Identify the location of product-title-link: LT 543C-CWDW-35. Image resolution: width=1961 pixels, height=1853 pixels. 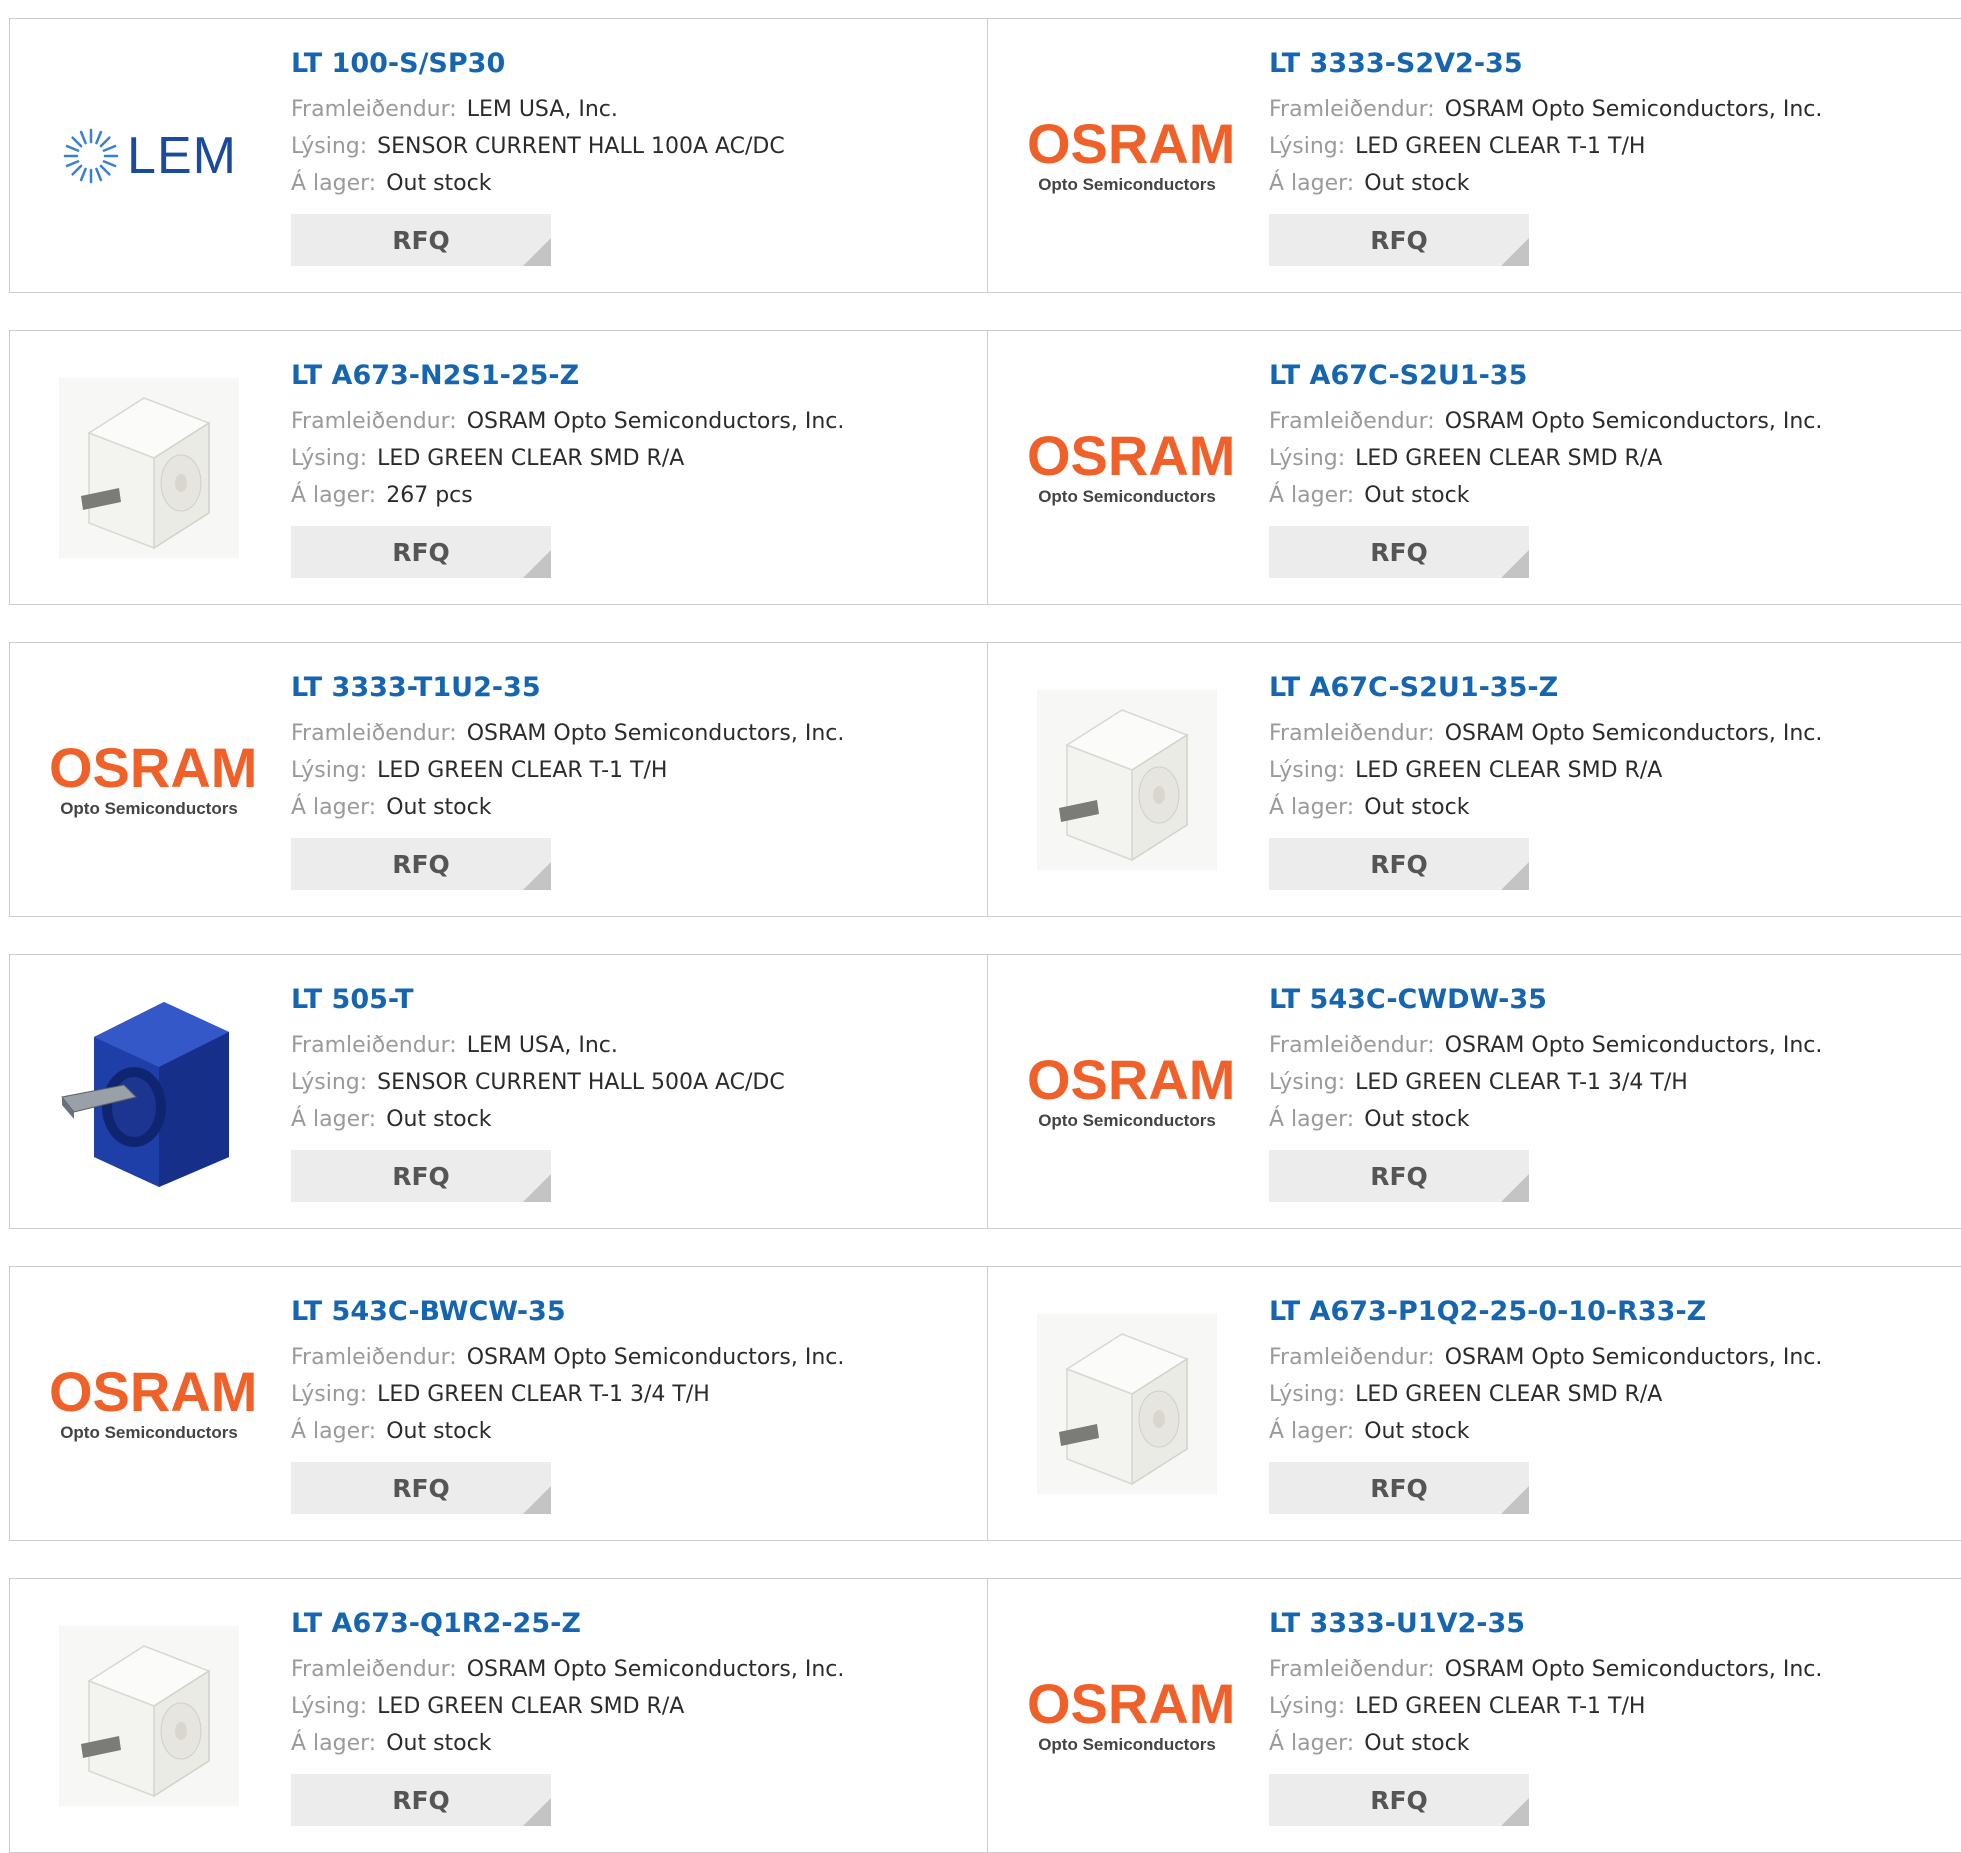
(1545, 1000).